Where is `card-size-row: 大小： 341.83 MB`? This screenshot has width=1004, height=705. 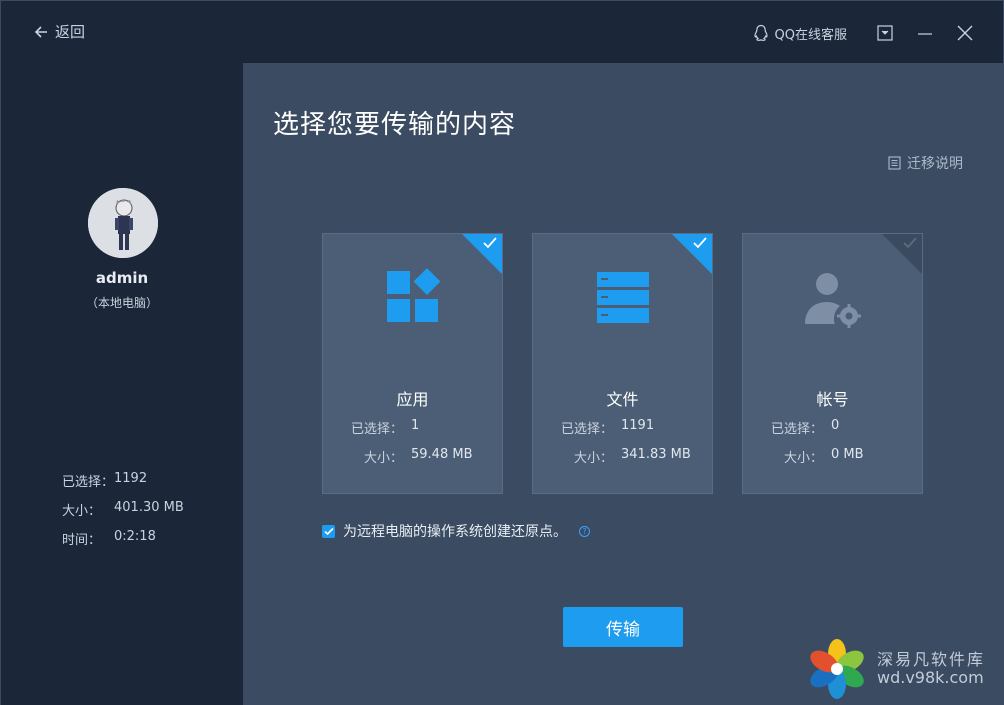 card-size-row: 大小： 341.83 MB is located at coordinates (622, 456).